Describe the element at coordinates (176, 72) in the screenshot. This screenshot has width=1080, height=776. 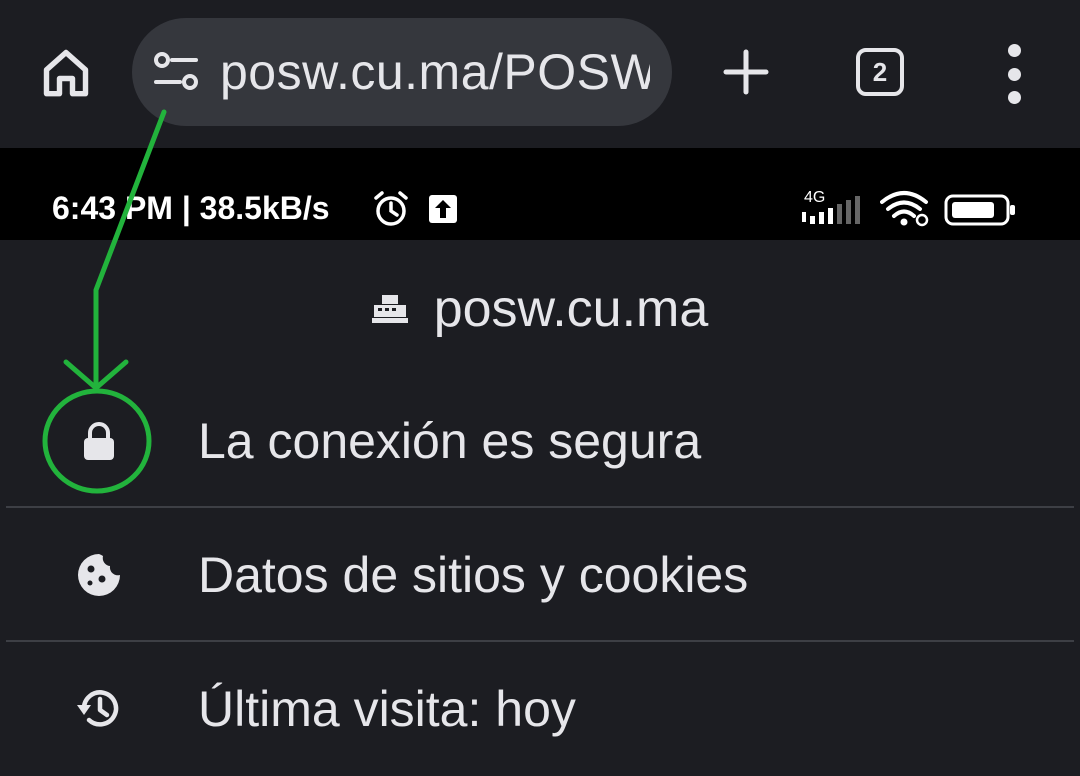
I see `tune-icon` at that location.